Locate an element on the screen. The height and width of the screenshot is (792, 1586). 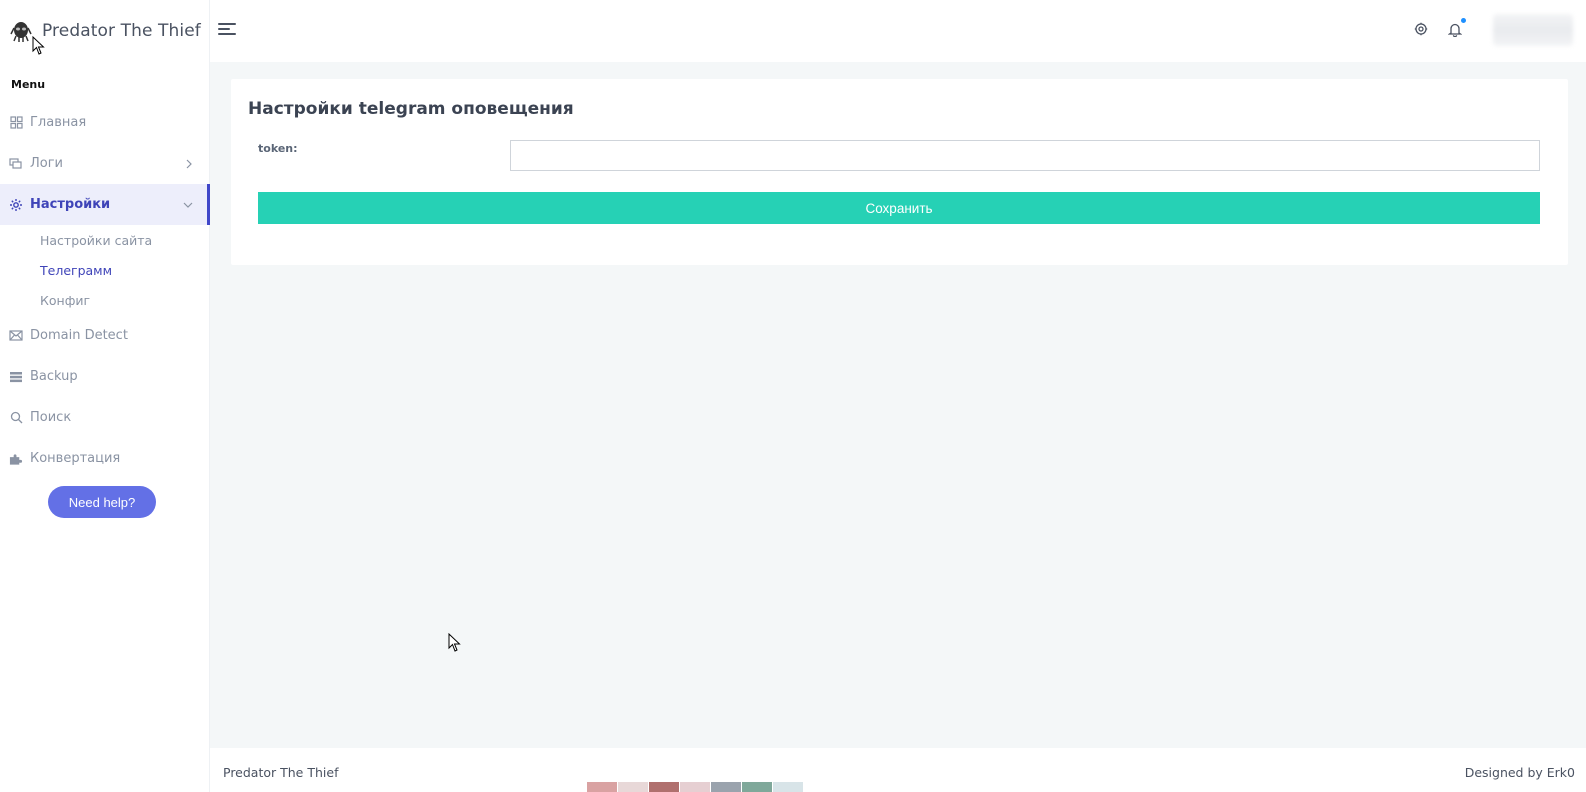
footer-brand: Predator The Thief is located at coordinates (281, 772).